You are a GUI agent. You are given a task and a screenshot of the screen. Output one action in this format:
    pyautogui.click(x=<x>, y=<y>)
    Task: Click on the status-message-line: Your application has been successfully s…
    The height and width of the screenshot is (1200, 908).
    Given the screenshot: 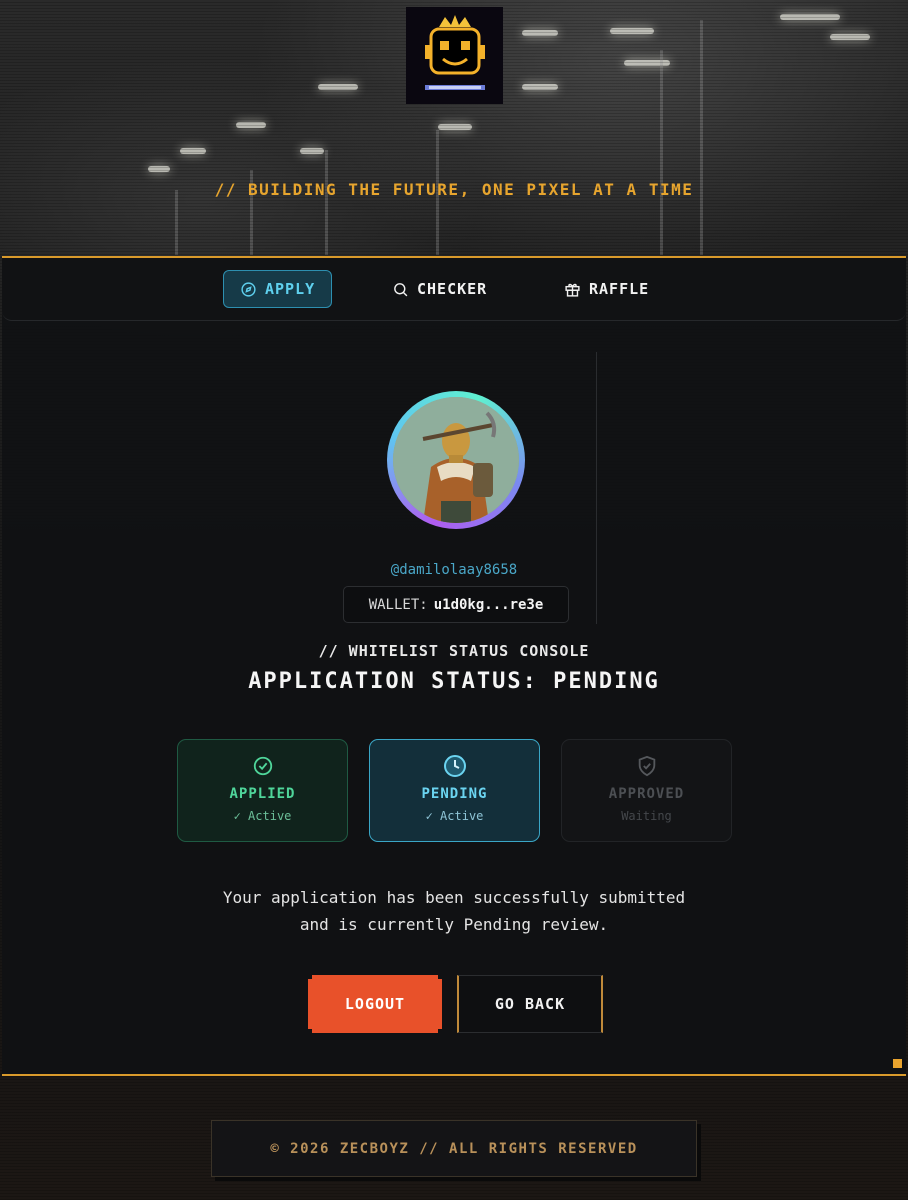 What is the action you would take?
    pyautogui.click(x=454, y=897)
    